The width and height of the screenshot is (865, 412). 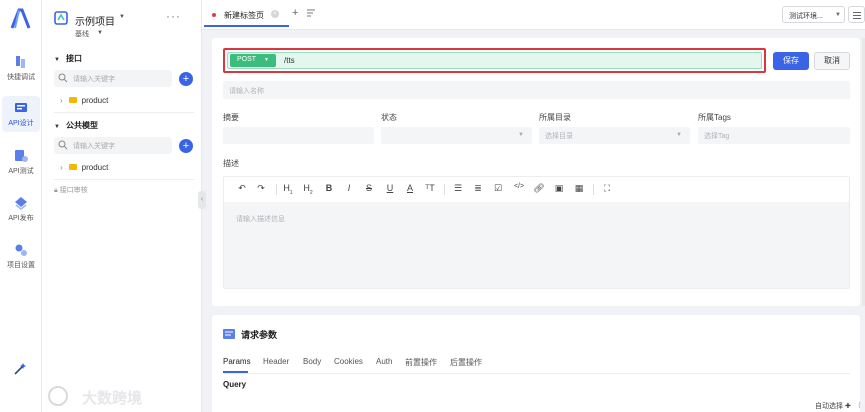 What do you see at coordinates (186, 79) in the screenshot?
I see `add-interface-button: +` at bounding box center [186, 79].